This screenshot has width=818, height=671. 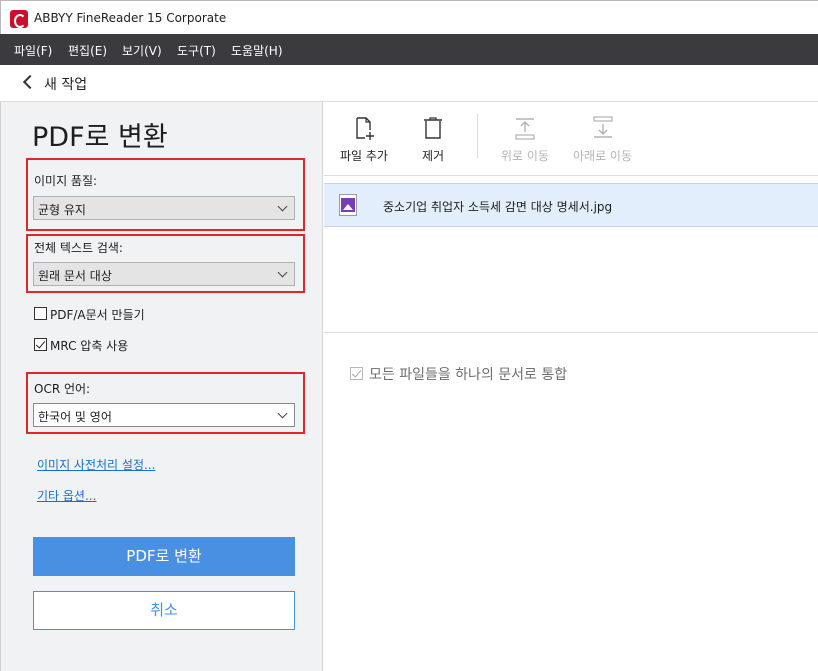 I want to click on add-file-button: 파일 추가, so click(x=364, y=140).